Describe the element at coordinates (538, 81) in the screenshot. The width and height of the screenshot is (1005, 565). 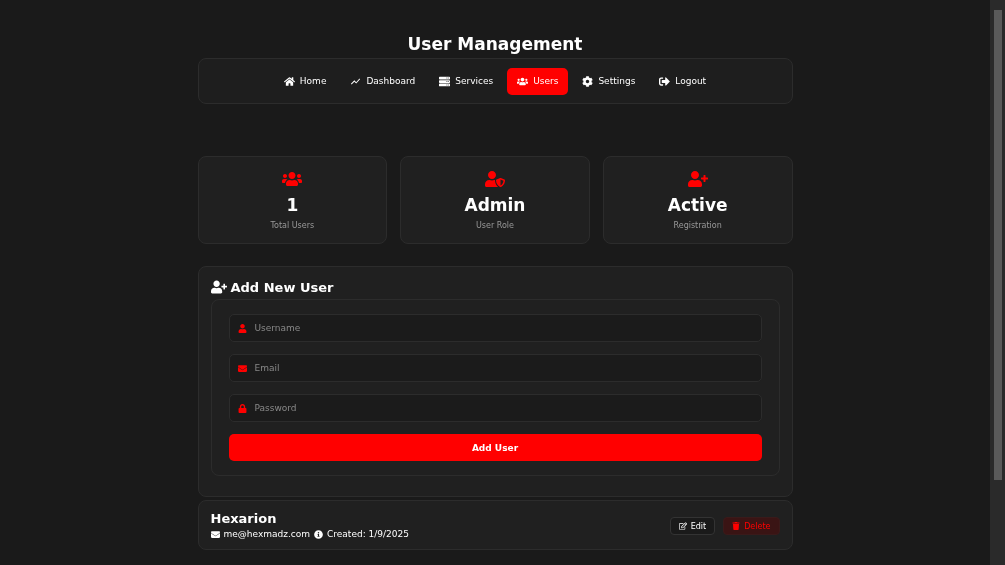
I see `nav-button: Users` at that location.